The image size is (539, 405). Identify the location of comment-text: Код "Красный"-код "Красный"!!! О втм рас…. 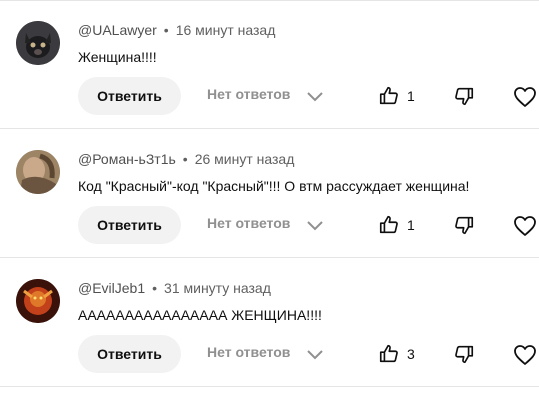
(274, 186).